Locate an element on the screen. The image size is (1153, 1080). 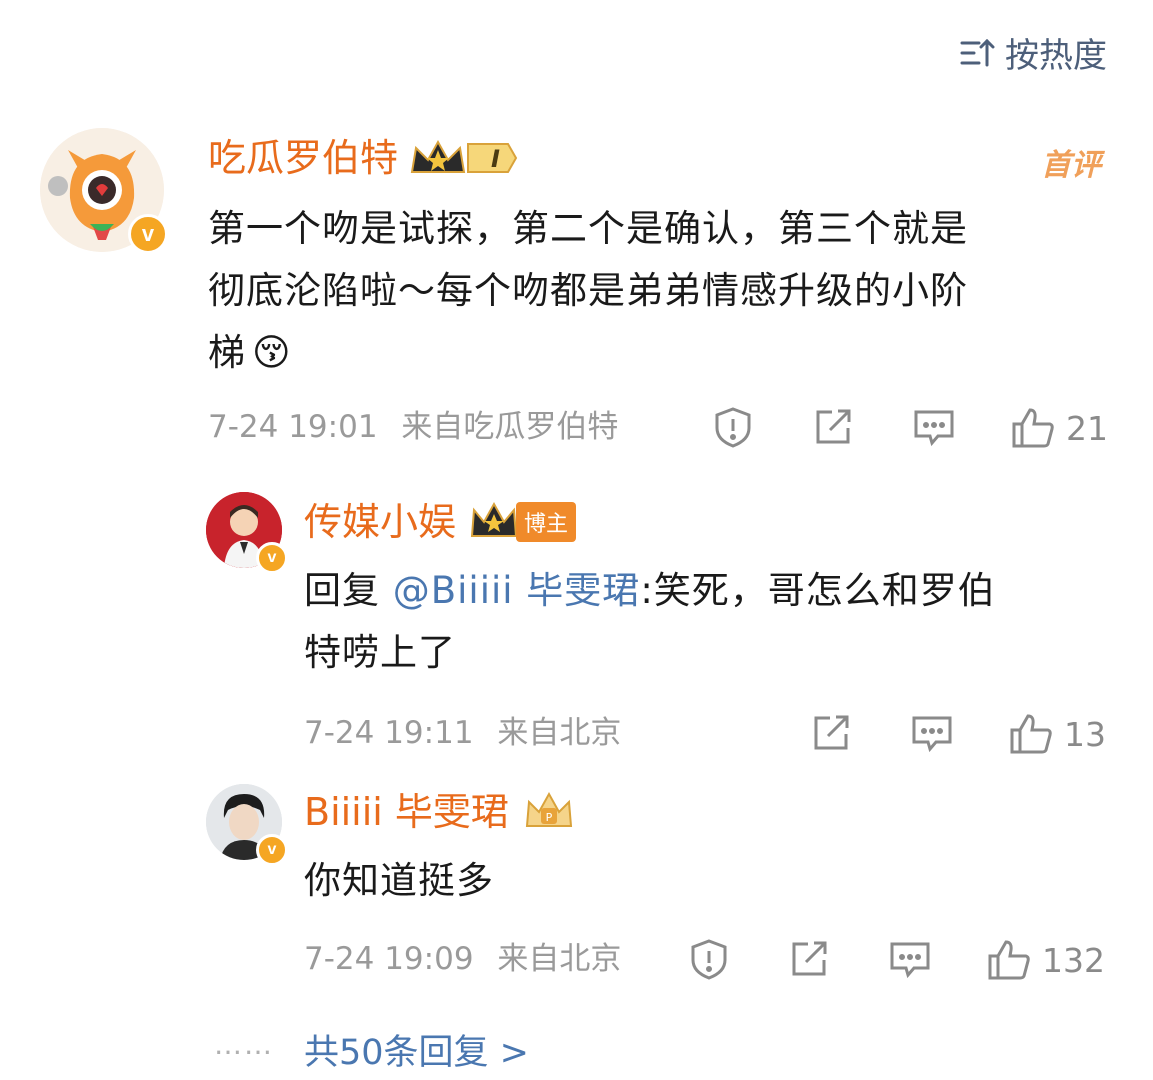
like-button: 132 is located at coordinates (1045, 960).